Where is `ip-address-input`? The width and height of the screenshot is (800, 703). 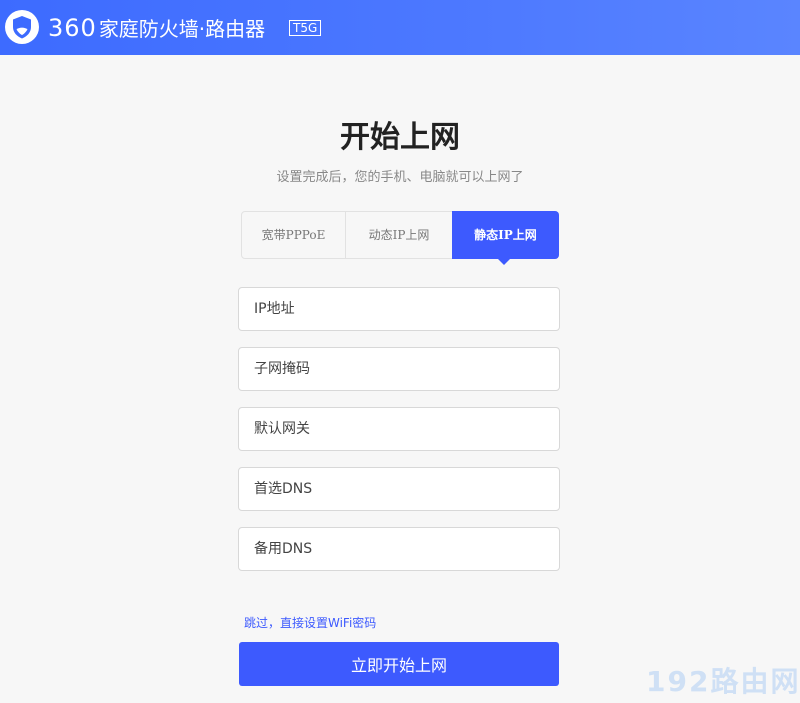 ip-address-input is located at coordinates (399, 309).